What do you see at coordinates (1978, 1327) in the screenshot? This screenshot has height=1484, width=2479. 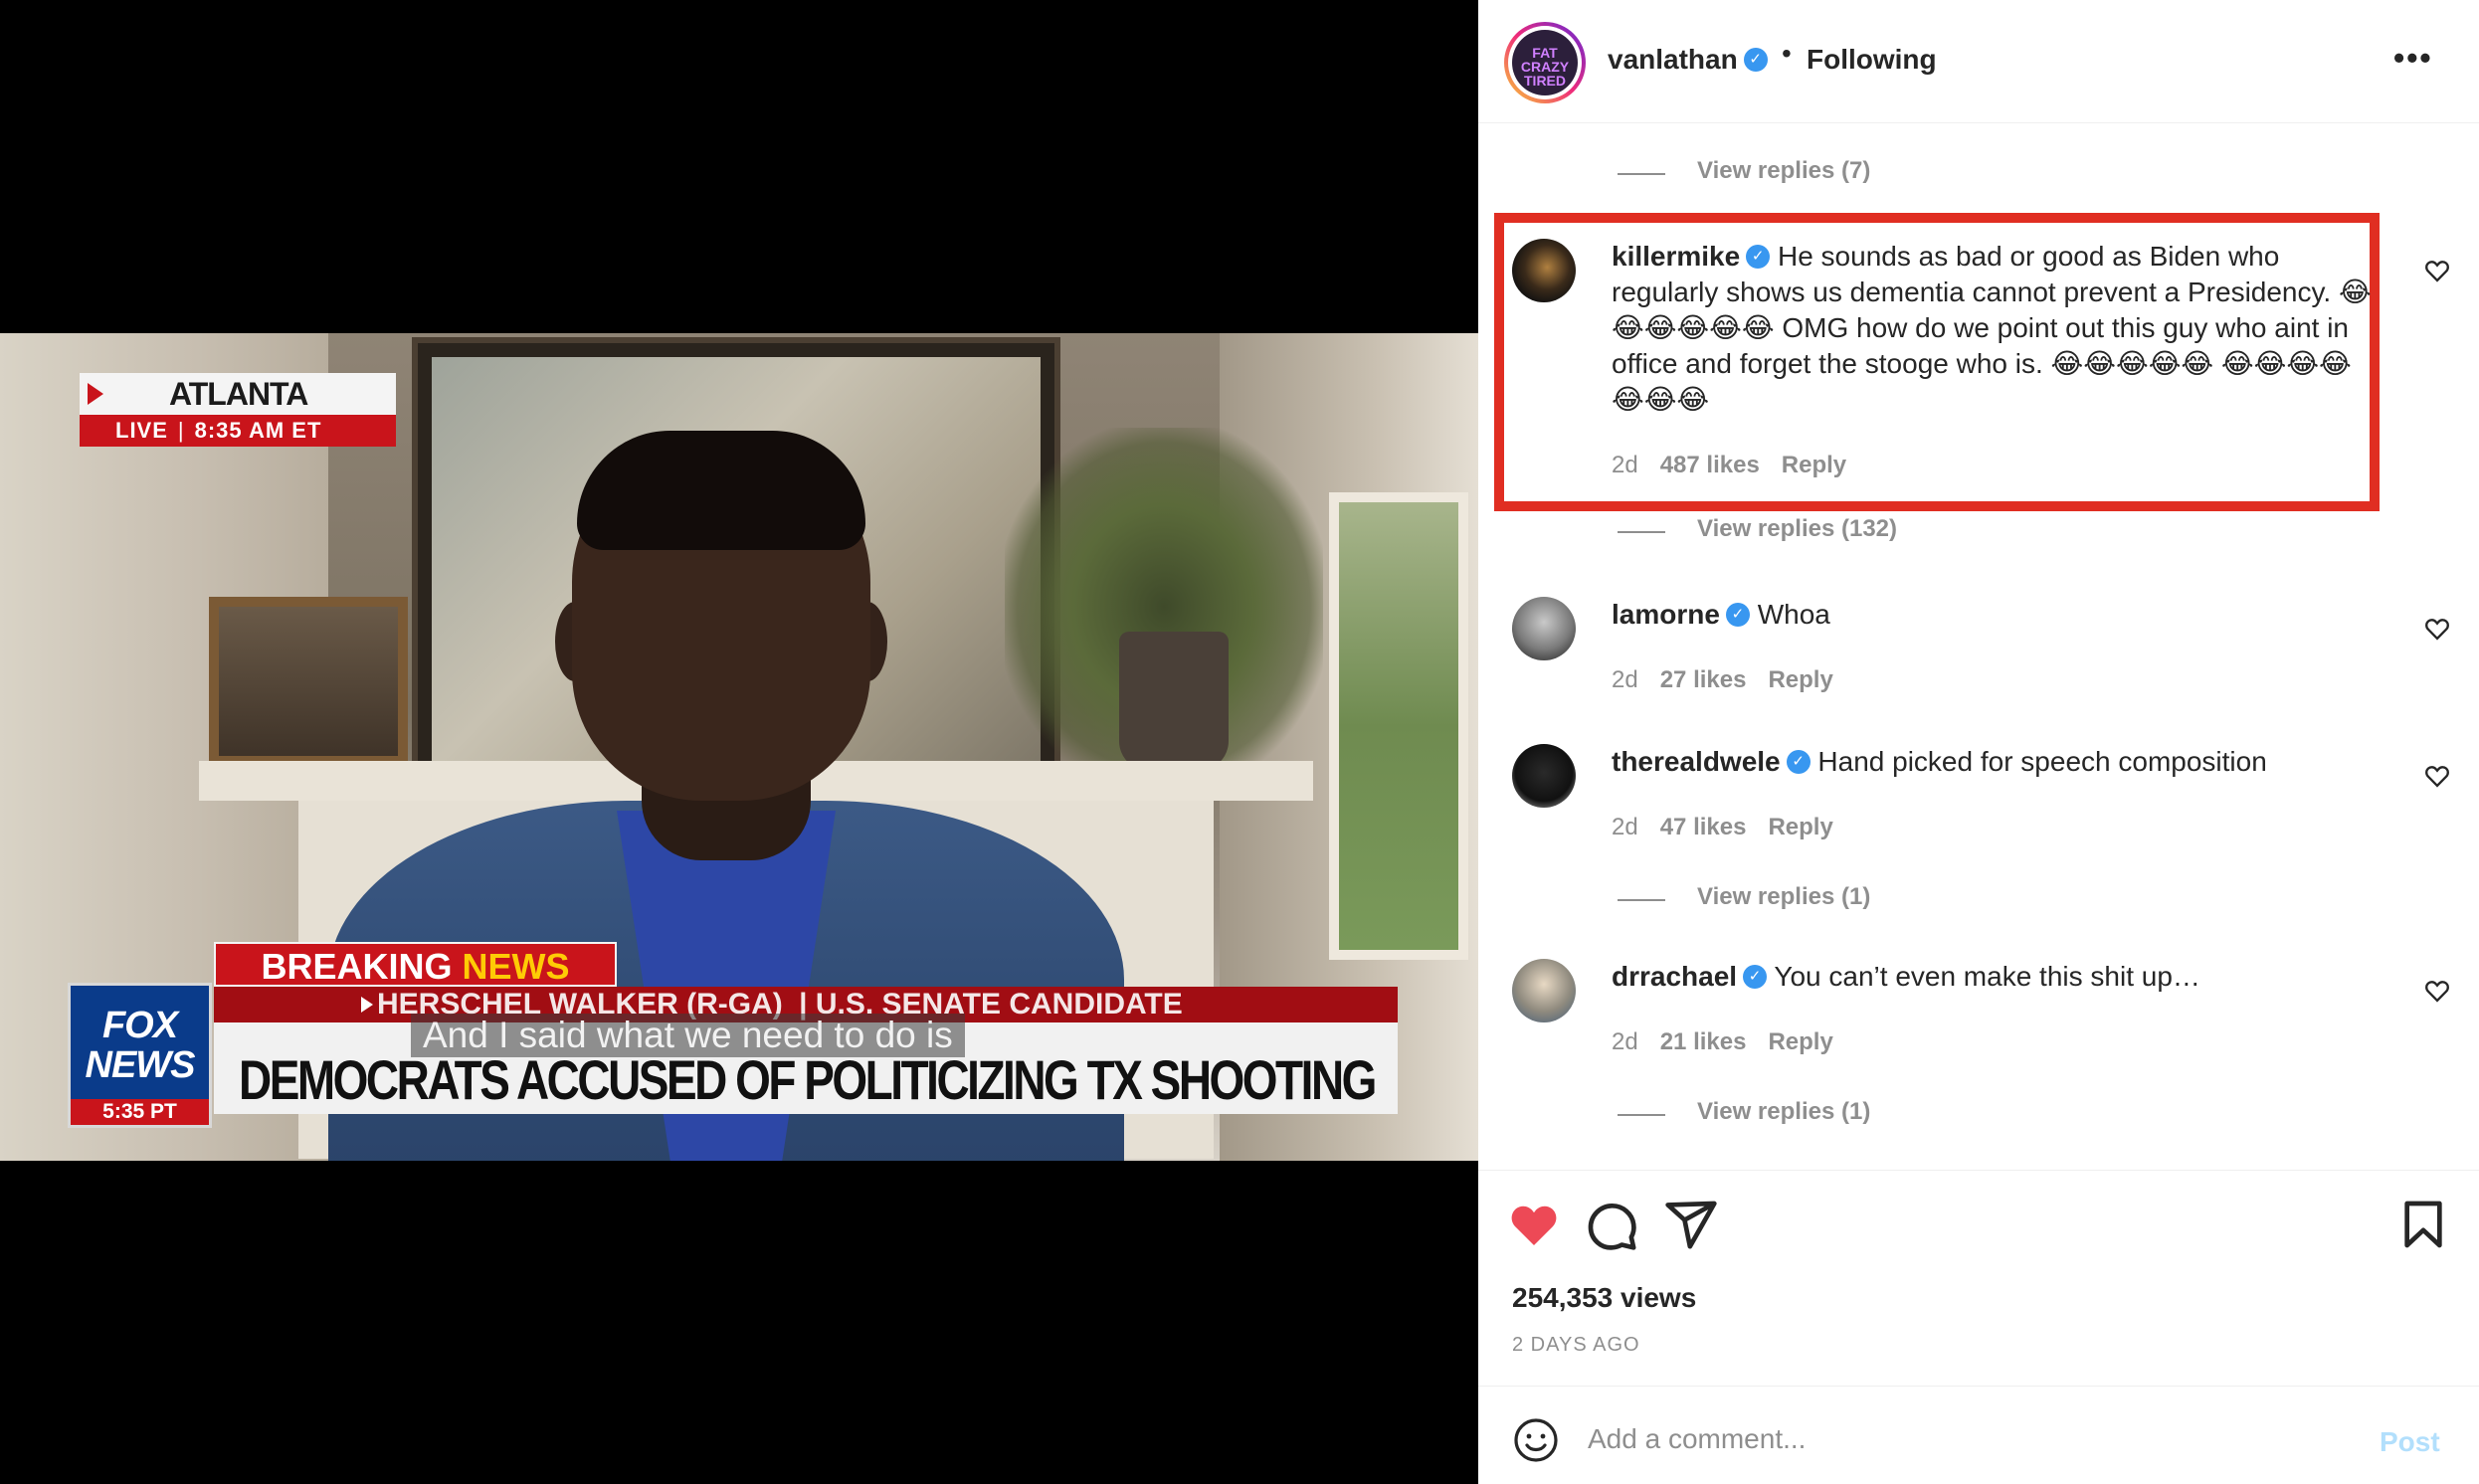 I see `post-footer: 254,353 views 2 DAYS AGO Post` at bounding box center [1978, 1327].